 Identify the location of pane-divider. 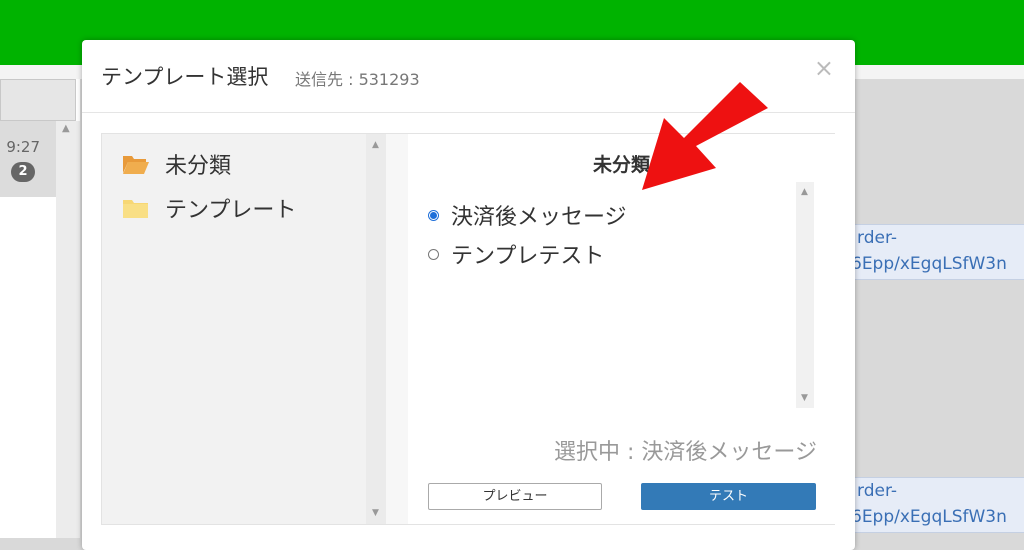
(397, 329).